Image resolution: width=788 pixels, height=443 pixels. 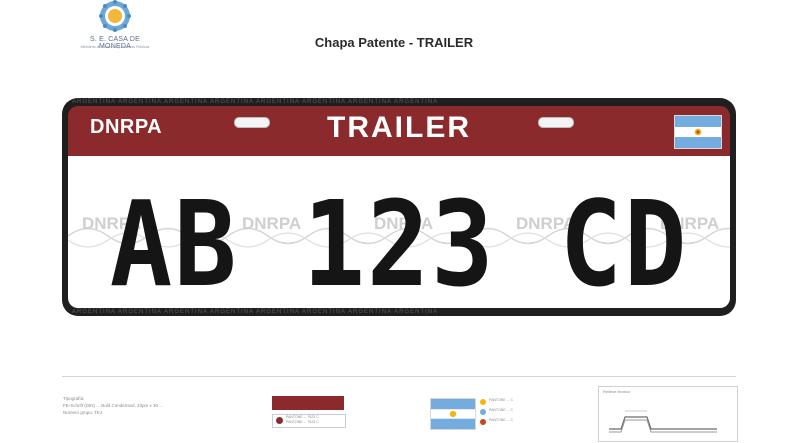 I want to click on argentina-flag-small-icon, so click(x=453, y=414).